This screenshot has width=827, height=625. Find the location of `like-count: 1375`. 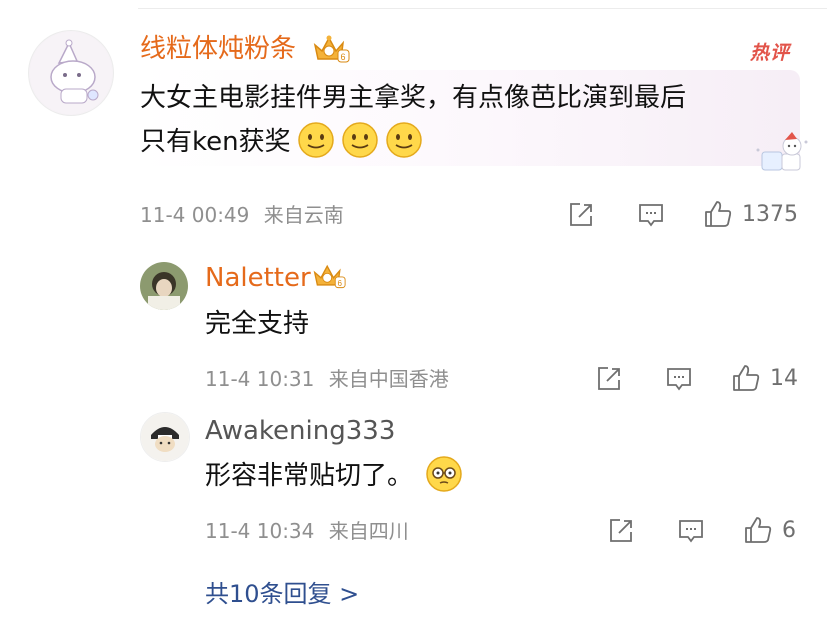

like-count: 1375 is located at coordinates (770, 214).